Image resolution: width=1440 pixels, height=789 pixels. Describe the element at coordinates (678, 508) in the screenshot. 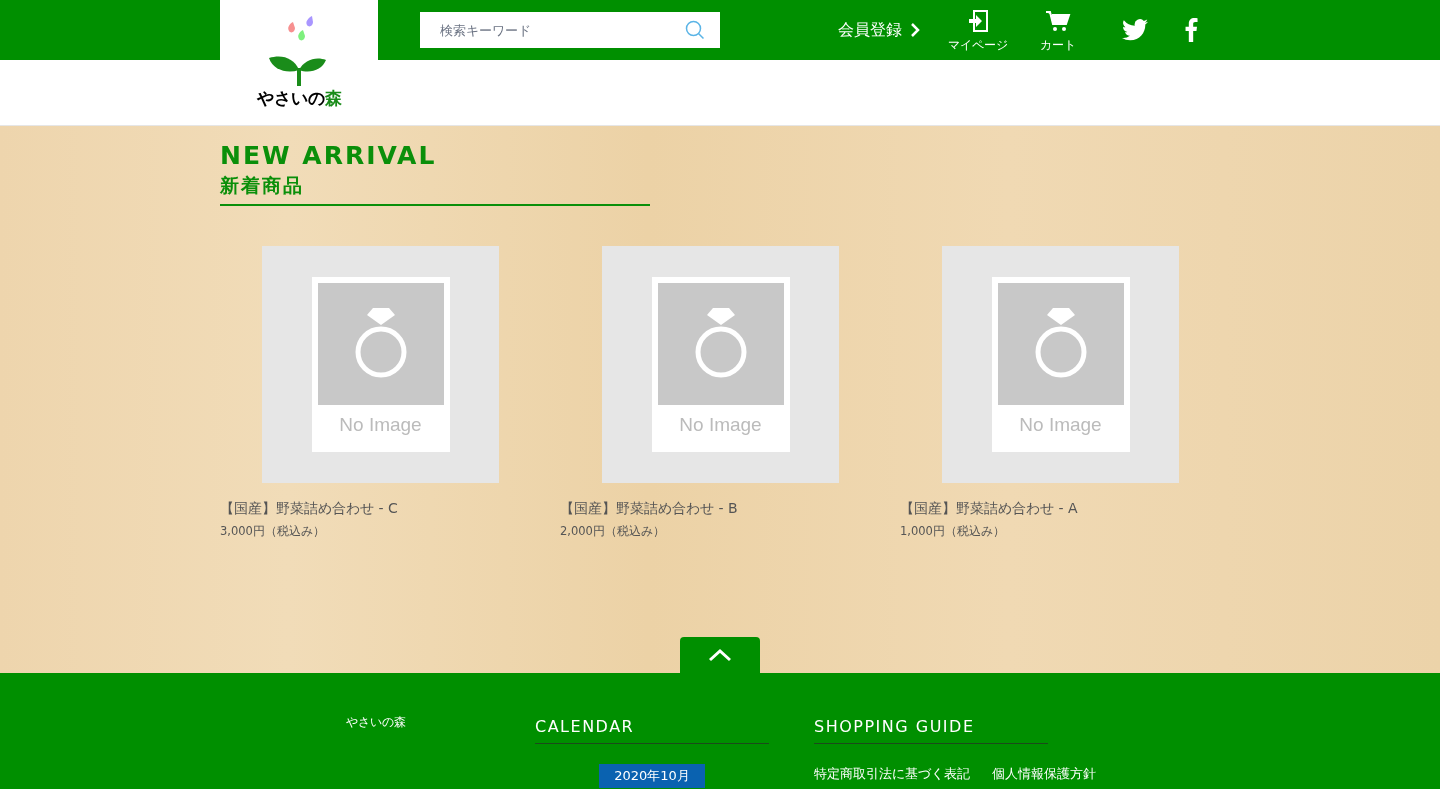

I see `product-name: 【国産】野菜詰め合わせ - B` at that location.